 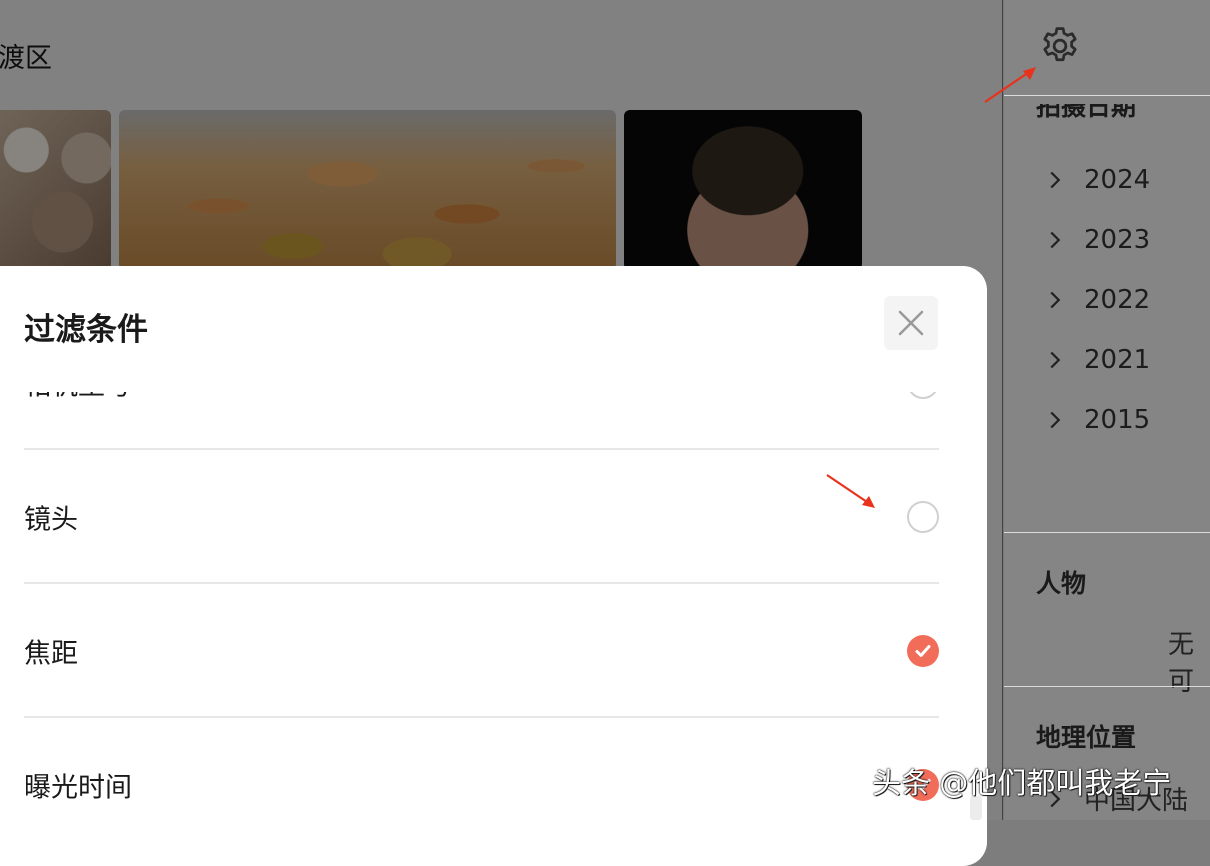 What do you see at coordinates (1061, 583) in the screenshot?
I see `people-heading: 人物` at bounding box center [1061, 583].